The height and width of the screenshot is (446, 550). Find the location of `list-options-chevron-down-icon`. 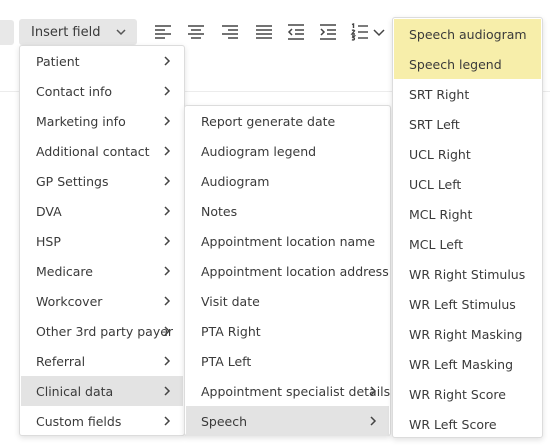

list-options-chevron-down-icon is located at coordinates (379, 32).